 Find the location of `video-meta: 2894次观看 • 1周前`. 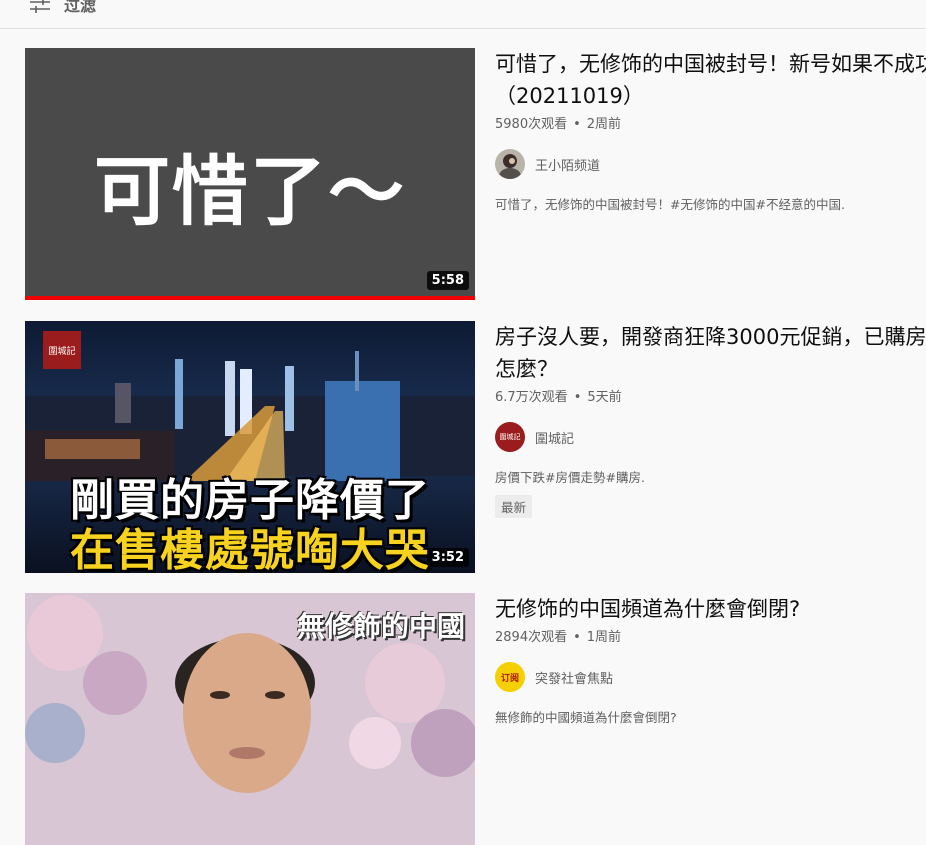

video-meta: 2894次观看 • 1周前 is located at coordinates (558, 637).